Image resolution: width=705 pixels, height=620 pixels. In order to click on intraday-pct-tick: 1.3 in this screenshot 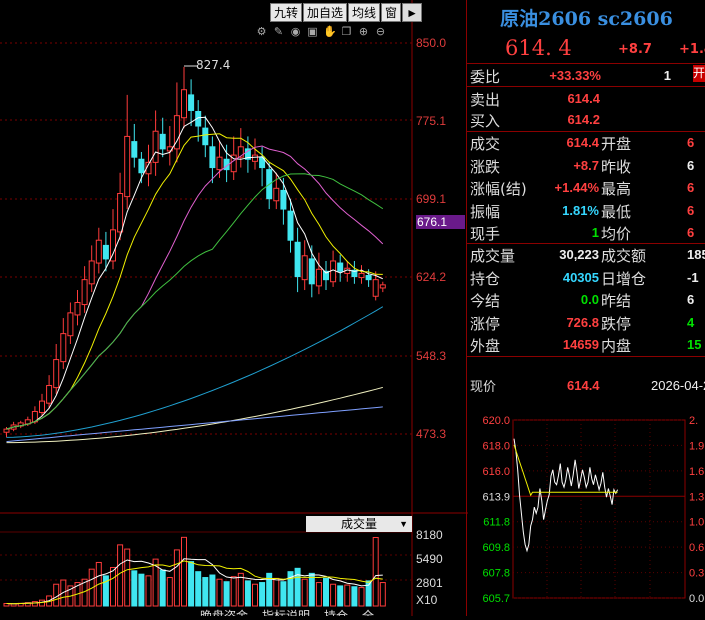, I will do `click(696, 497)`.